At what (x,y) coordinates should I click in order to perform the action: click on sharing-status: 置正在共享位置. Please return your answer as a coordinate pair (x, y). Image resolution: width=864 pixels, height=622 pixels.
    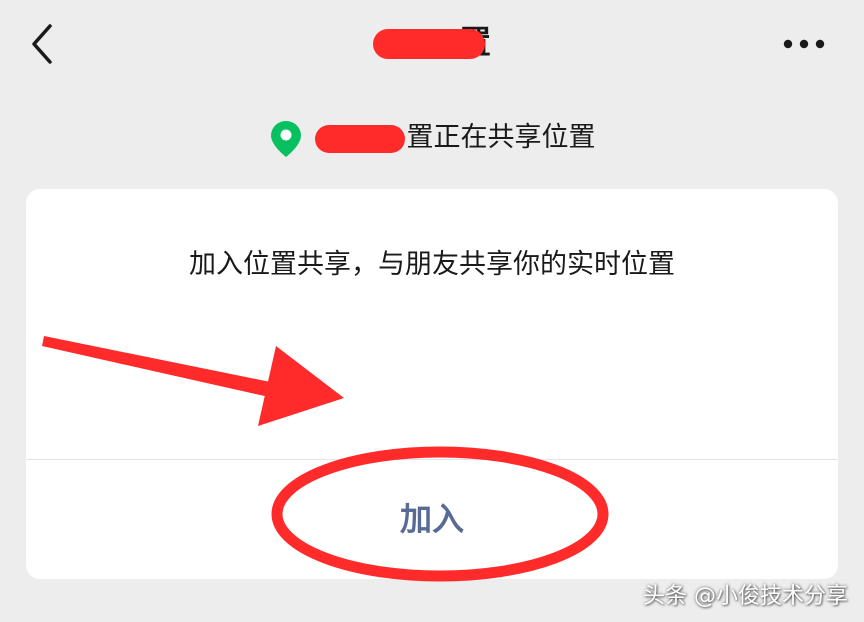
    Looking at the image, I should click on (432, 138).